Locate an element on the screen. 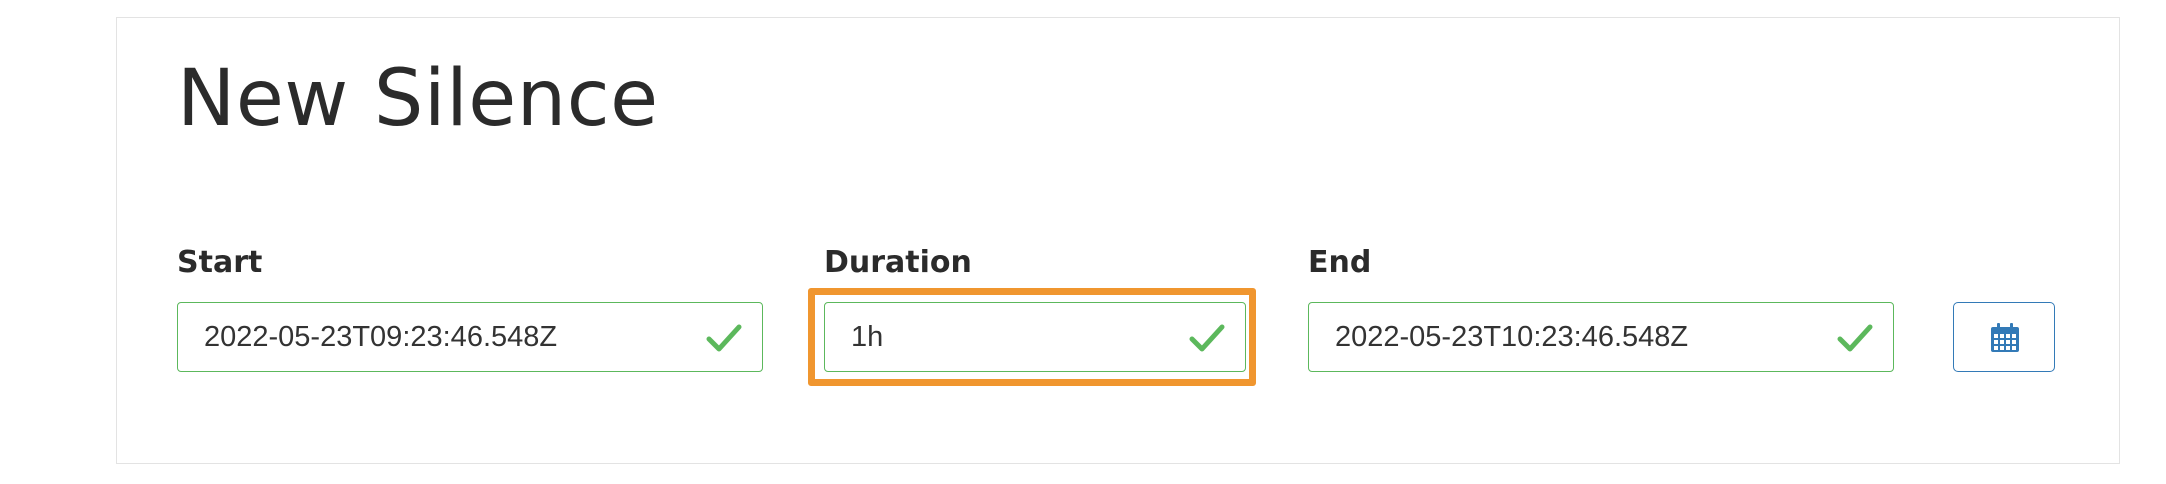  end-input is located at coordinates (1601, 337).